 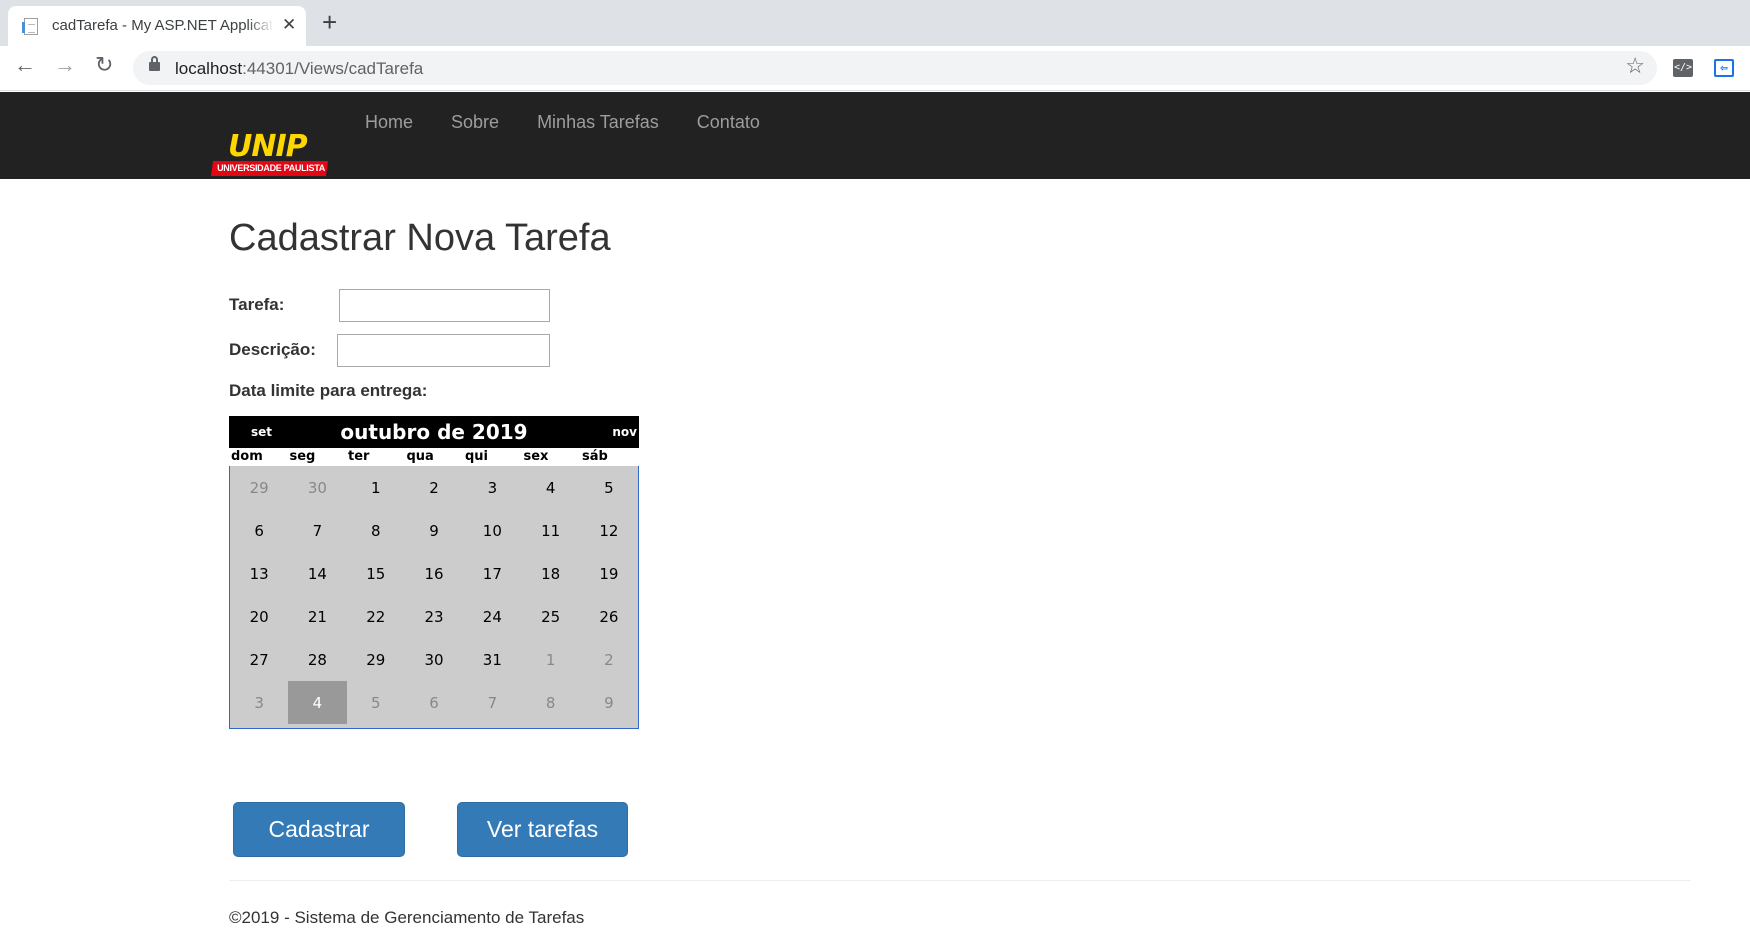 What do you see at coordinates (247, 456) in the screenshot?
I see `weekday-dom: dom` at bounding box center [247, 456].